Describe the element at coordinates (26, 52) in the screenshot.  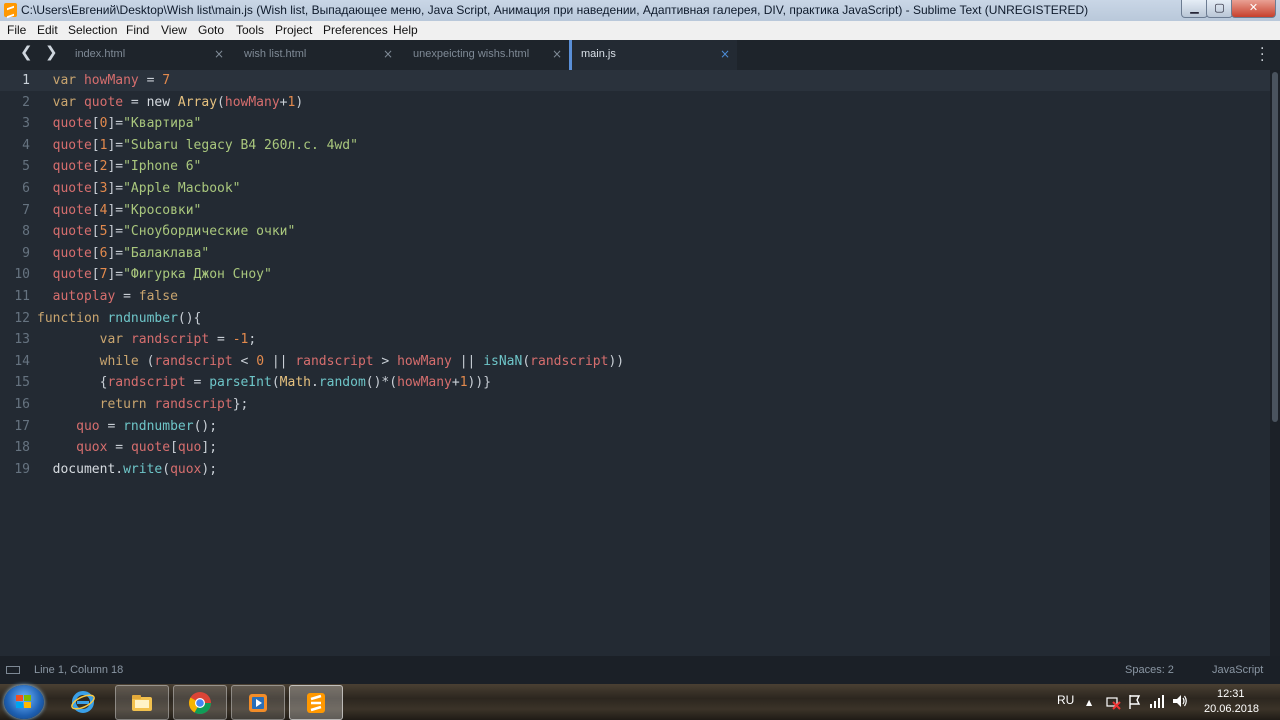
I see `chevron-left-icon: ❮` at that location.